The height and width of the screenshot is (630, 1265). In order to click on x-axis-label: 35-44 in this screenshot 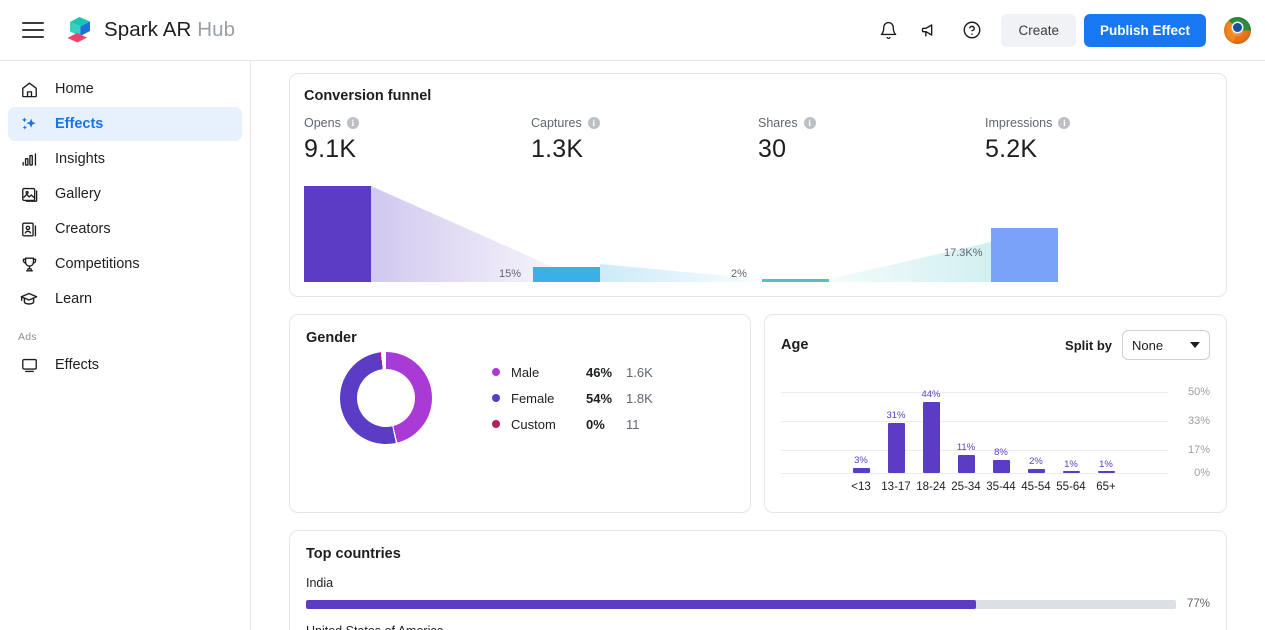, I will do `click(1001, 487)`.